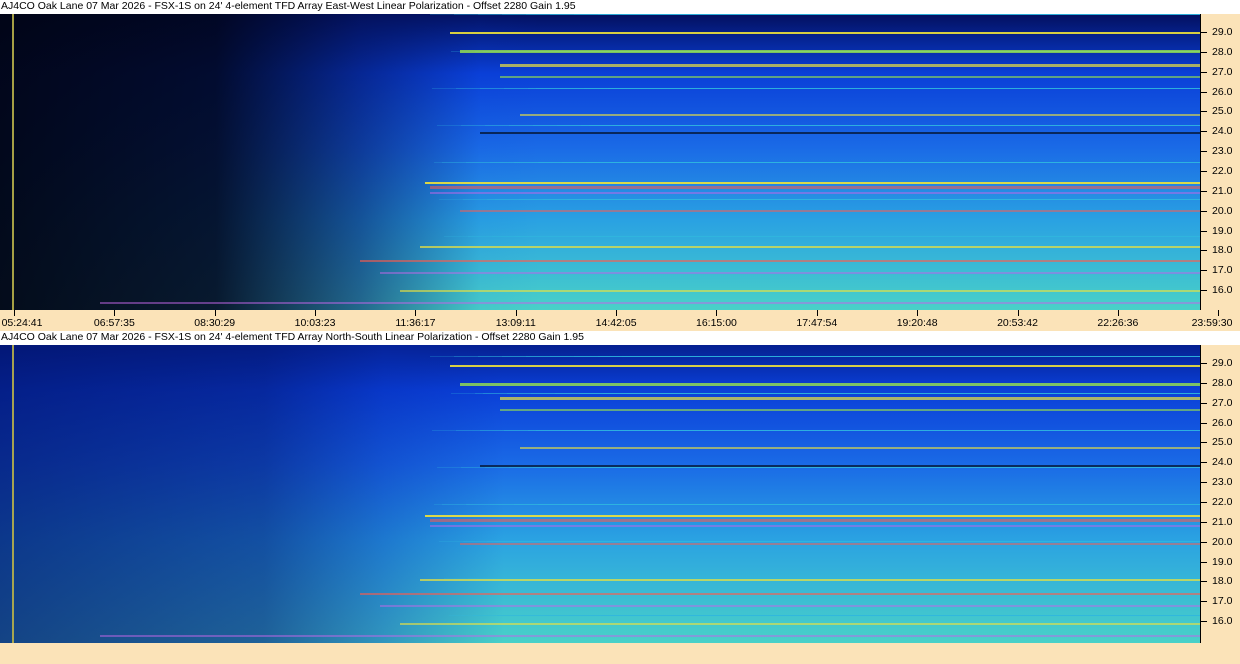  What do you see at coordinates (1222, 581) in the screenshot?
I see `frequency-tick-label: 18.0` at bounding box center [1222, 581].